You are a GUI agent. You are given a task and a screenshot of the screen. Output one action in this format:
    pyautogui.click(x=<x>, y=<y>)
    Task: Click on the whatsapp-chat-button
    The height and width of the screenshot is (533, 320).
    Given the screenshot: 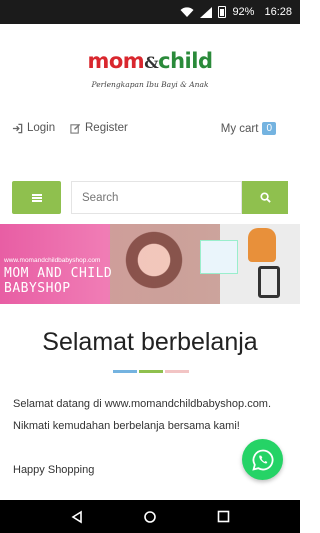 What is the action you would take?
    pyautogui.click(x=262, y=459)
    